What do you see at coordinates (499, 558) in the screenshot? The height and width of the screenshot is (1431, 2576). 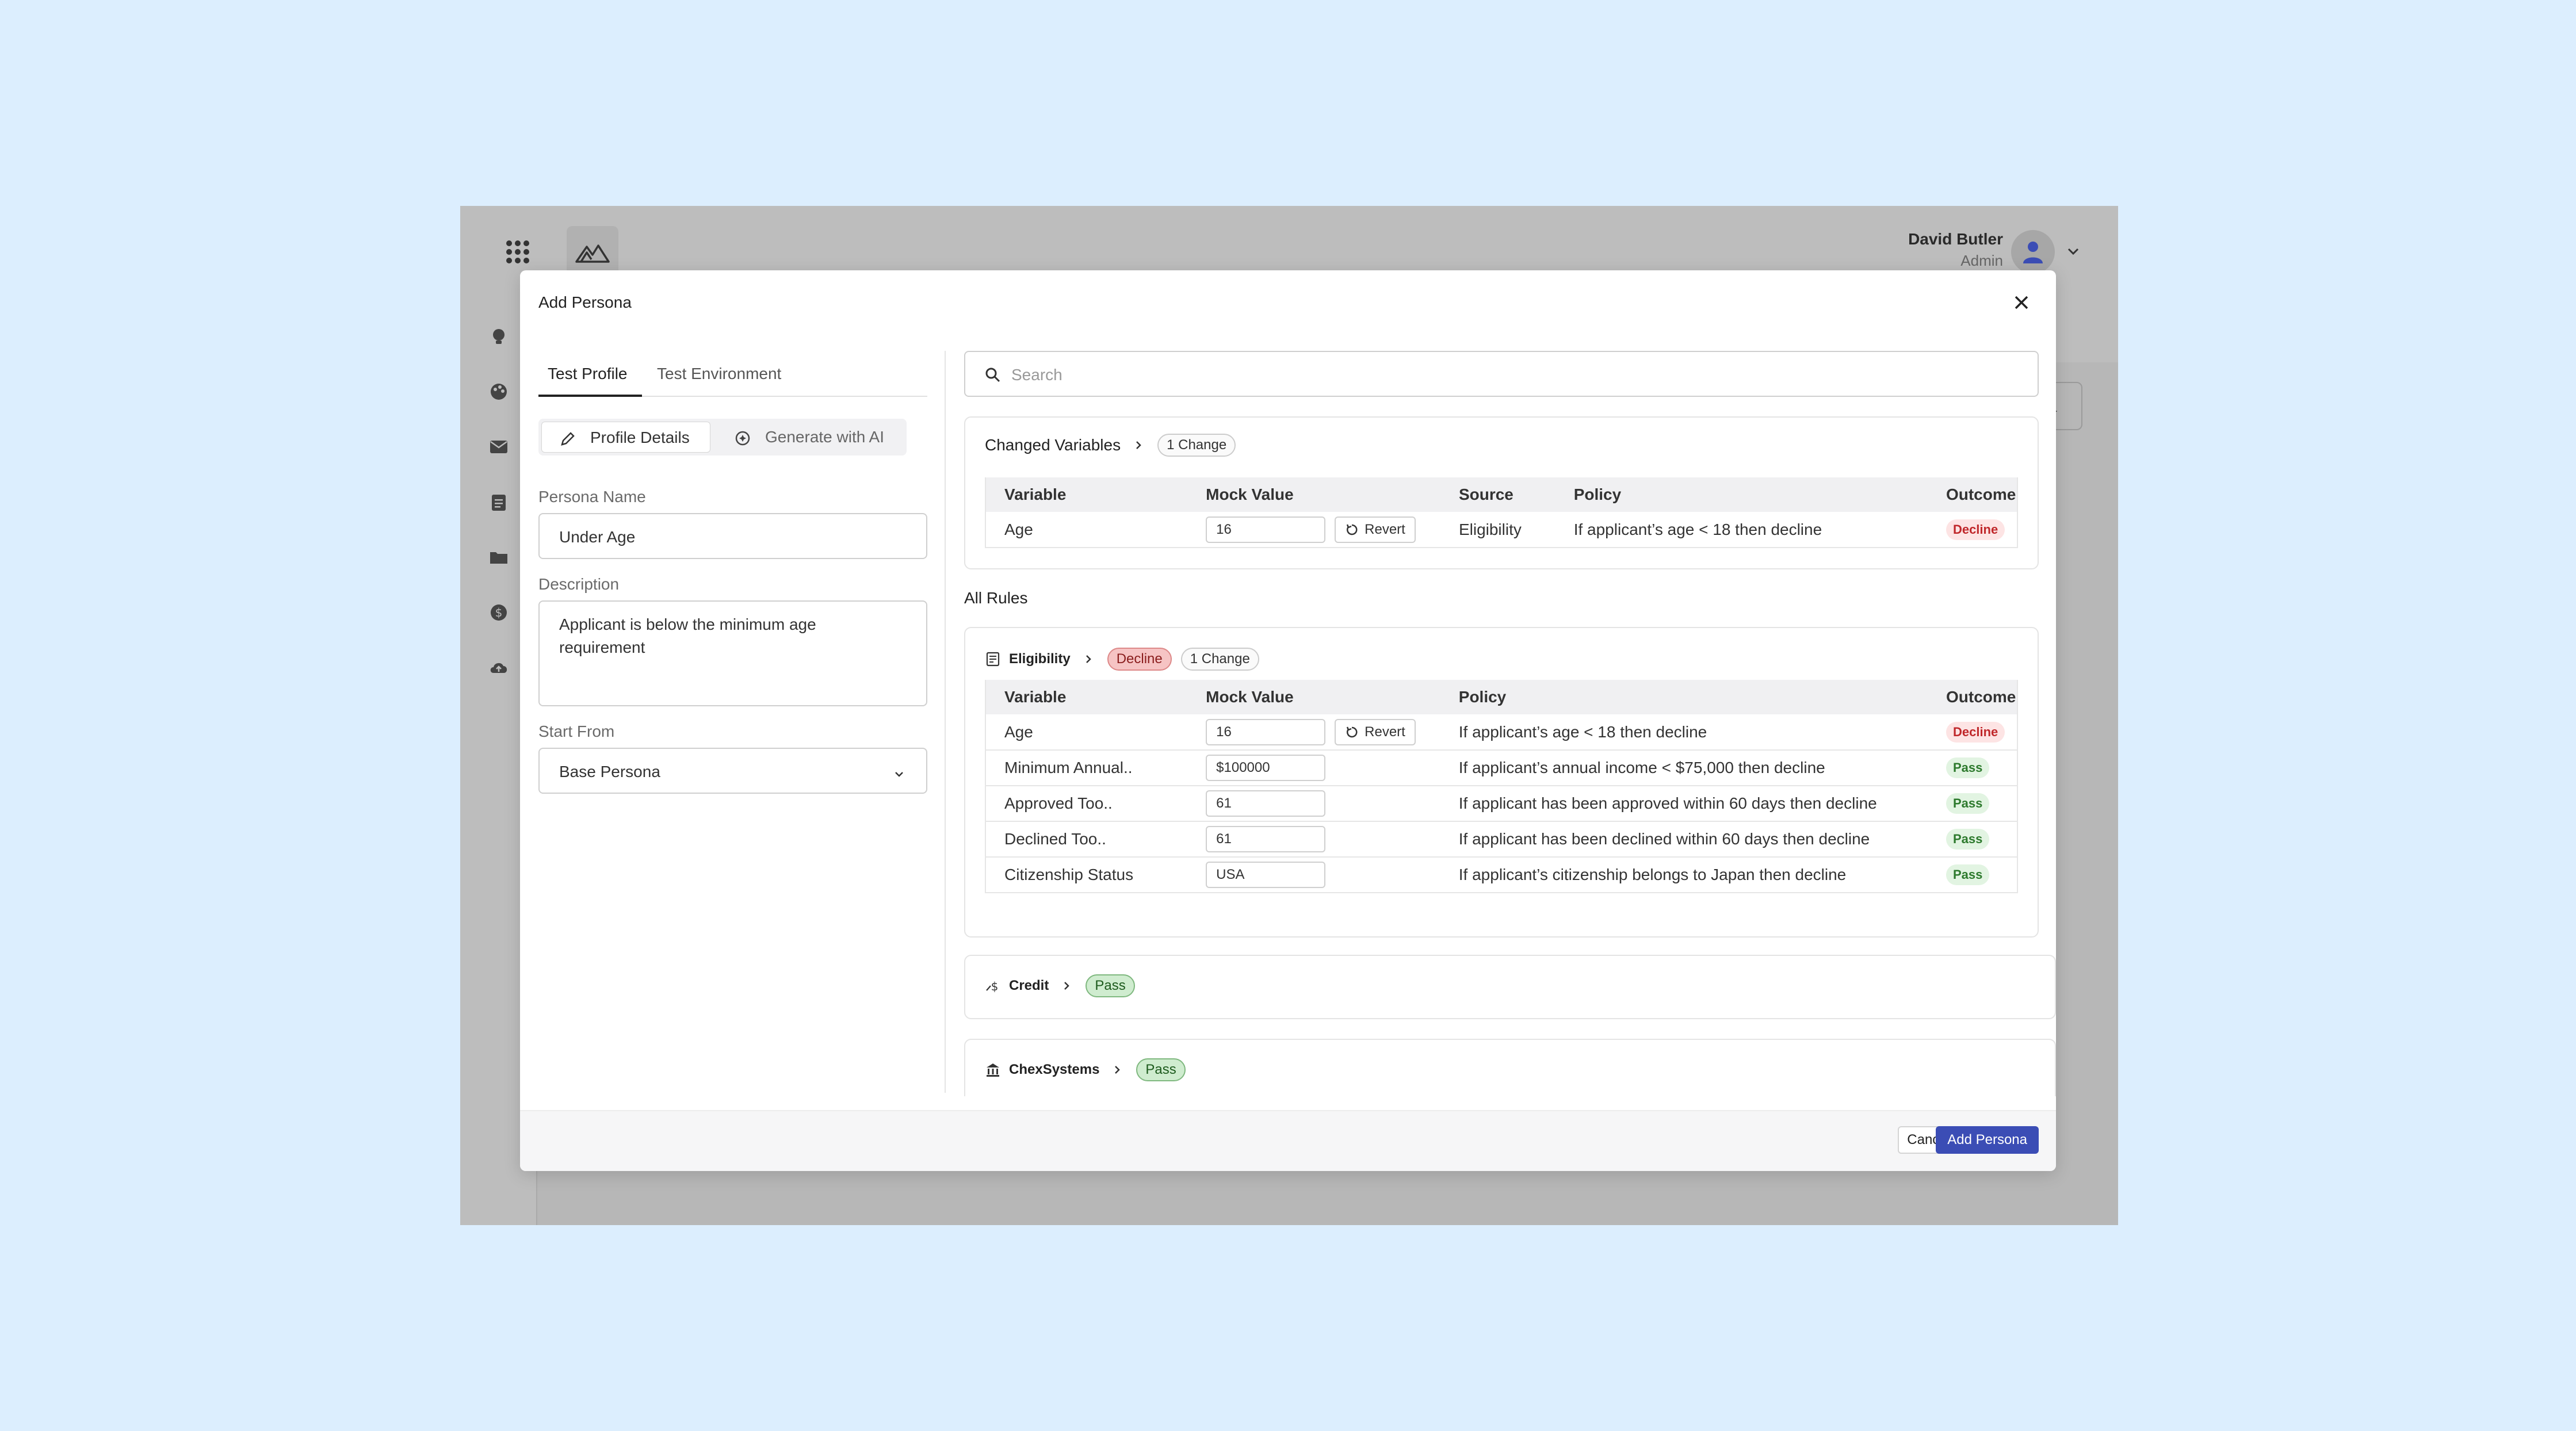 I see `folder-icon` at bounding box center [499, 558].